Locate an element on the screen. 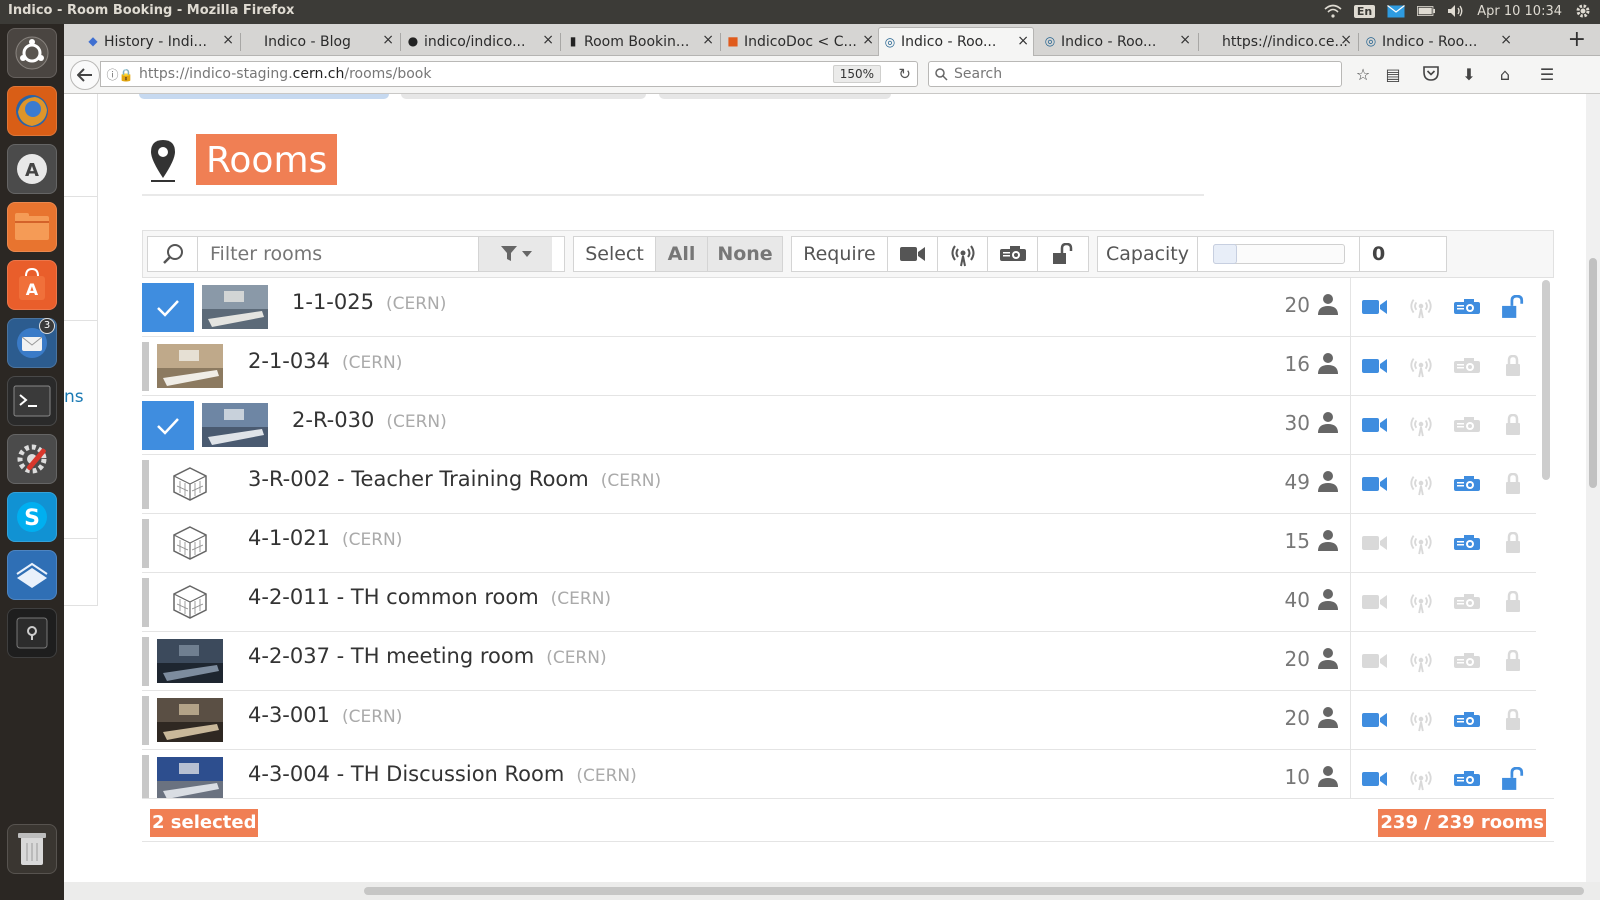 The width and height of the screenshot is (1600, 900). room-row: 4-3-004 - TH Discussion Room (CERN) 10 is located at coordinates (839, 774).